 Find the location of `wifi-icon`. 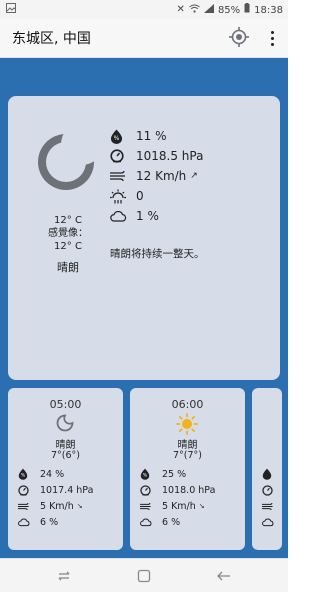

wifi-icon is located at coordinates (194, 10).